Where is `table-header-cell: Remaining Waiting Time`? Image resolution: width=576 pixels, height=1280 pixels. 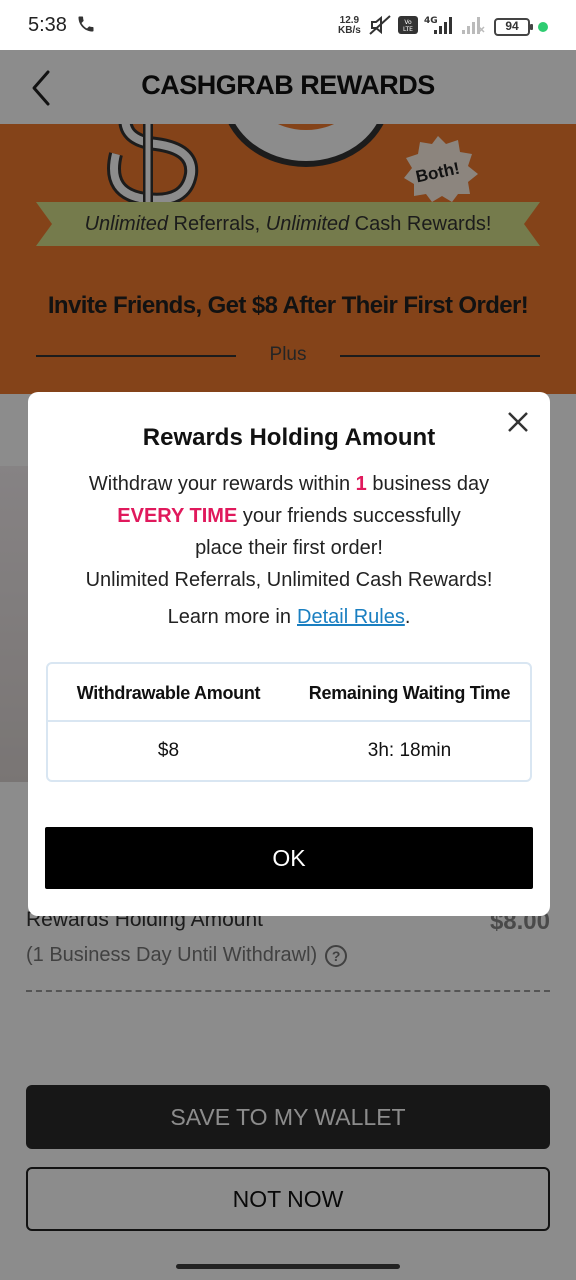
table-header-cell: Remaining Waiting Time is located at coordinates (409, 693).